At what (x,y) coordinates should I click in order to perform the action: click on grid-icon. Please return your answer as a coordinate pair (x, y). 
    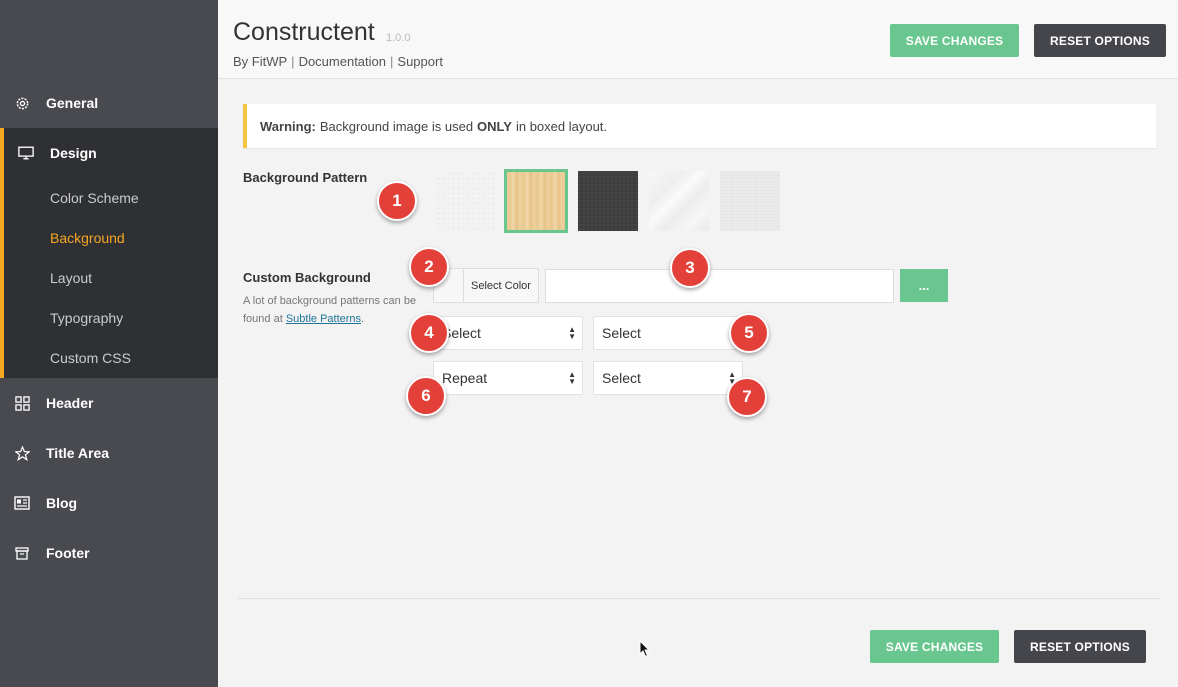
    Looking at the image, I should click on (22, 403).